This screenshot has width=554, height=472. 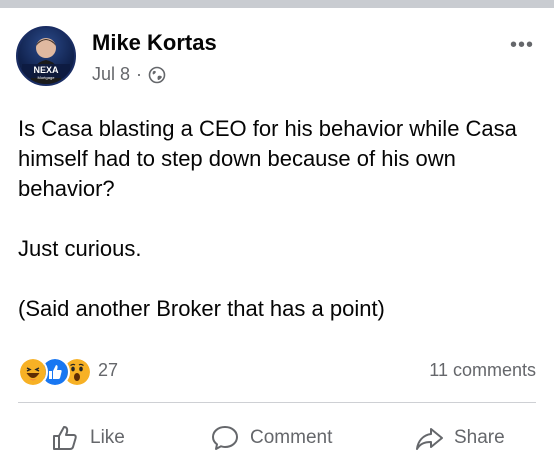 I want to click on reaction-icons, so click(x=58, y=371).